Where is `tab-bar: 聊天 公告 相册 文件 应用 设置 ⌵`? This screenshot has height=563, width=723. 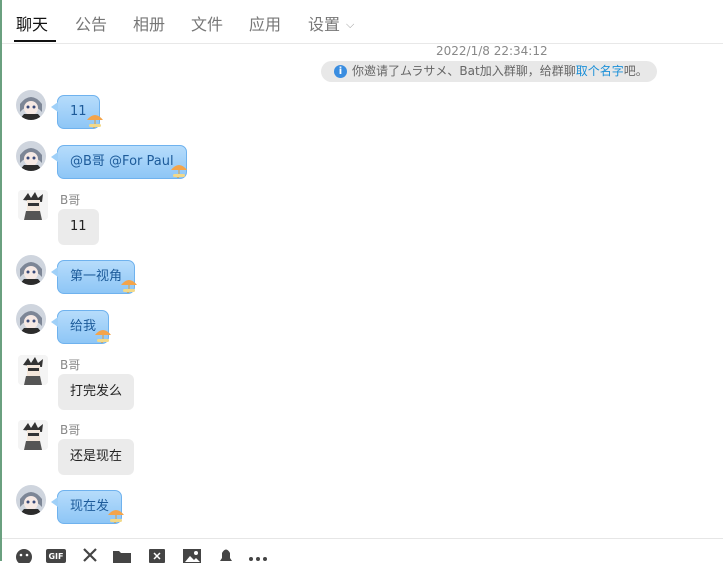 tab-bar: 聊天 公告 相册 文件 应用 设置 ⌵ is located at coordinates (362, 22).